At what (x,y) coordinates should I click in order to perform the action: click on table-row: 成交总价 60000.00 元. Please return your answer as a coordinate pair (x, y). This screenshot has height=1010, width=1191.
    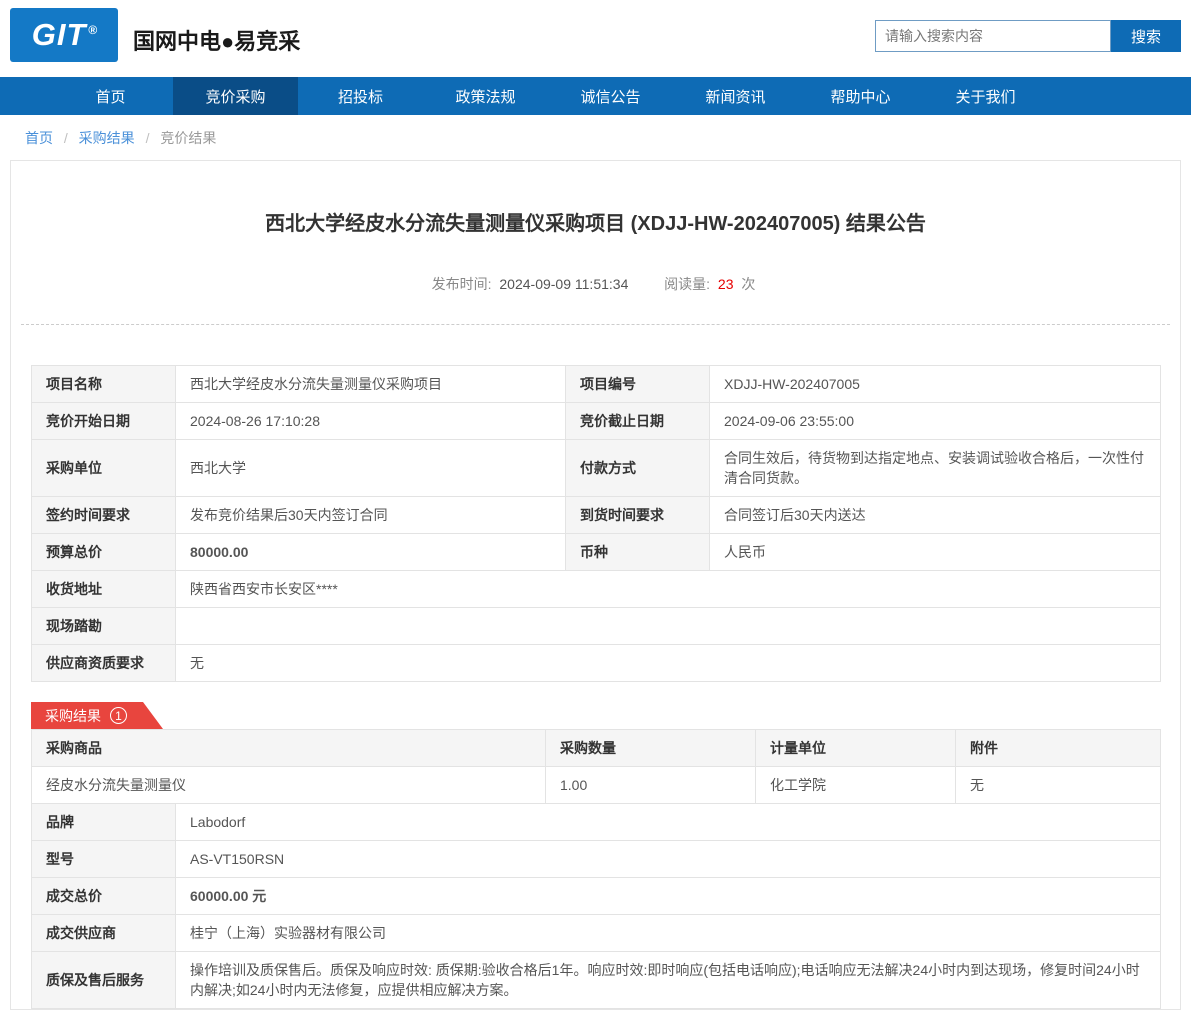
    Looking at the image, I should click on (596, 896).